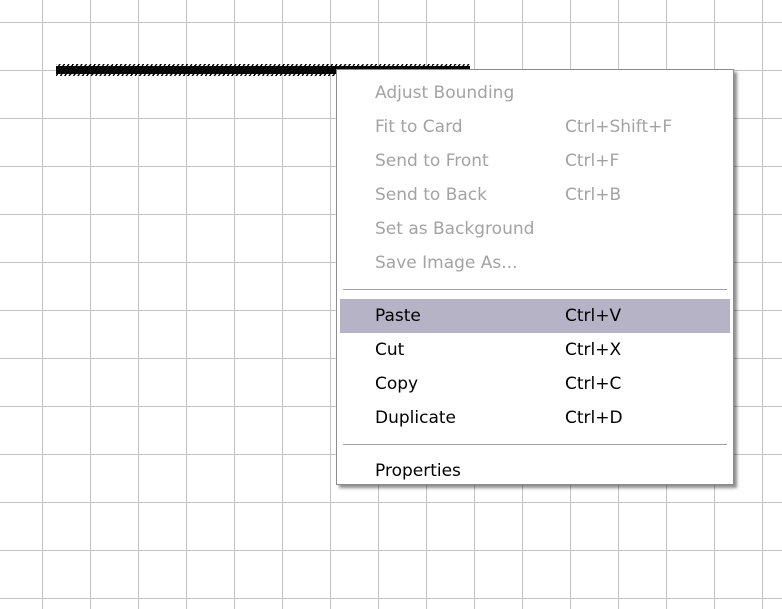 The image size is (782, 609). What do you see at coordinates (415, 418) in the screenshot?
I see `menu-item-label: Duplicate` at bounding box center [415, 418].